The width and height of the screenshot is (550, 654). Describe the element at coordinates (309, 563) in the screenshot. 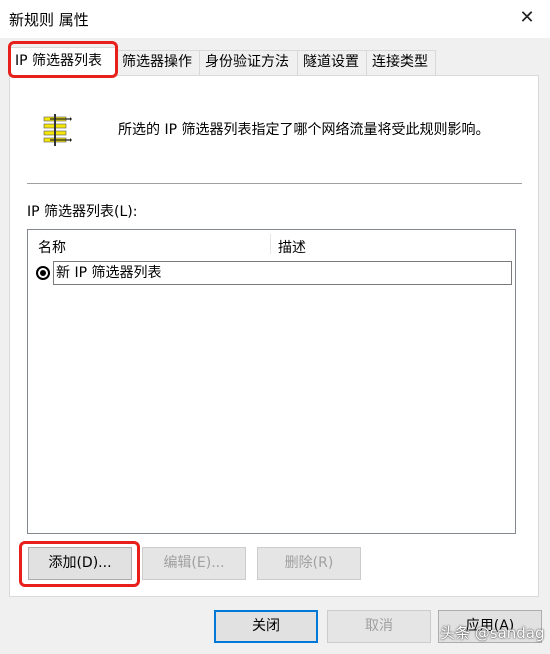

I see `delete-button: 删除(R)` at that location.